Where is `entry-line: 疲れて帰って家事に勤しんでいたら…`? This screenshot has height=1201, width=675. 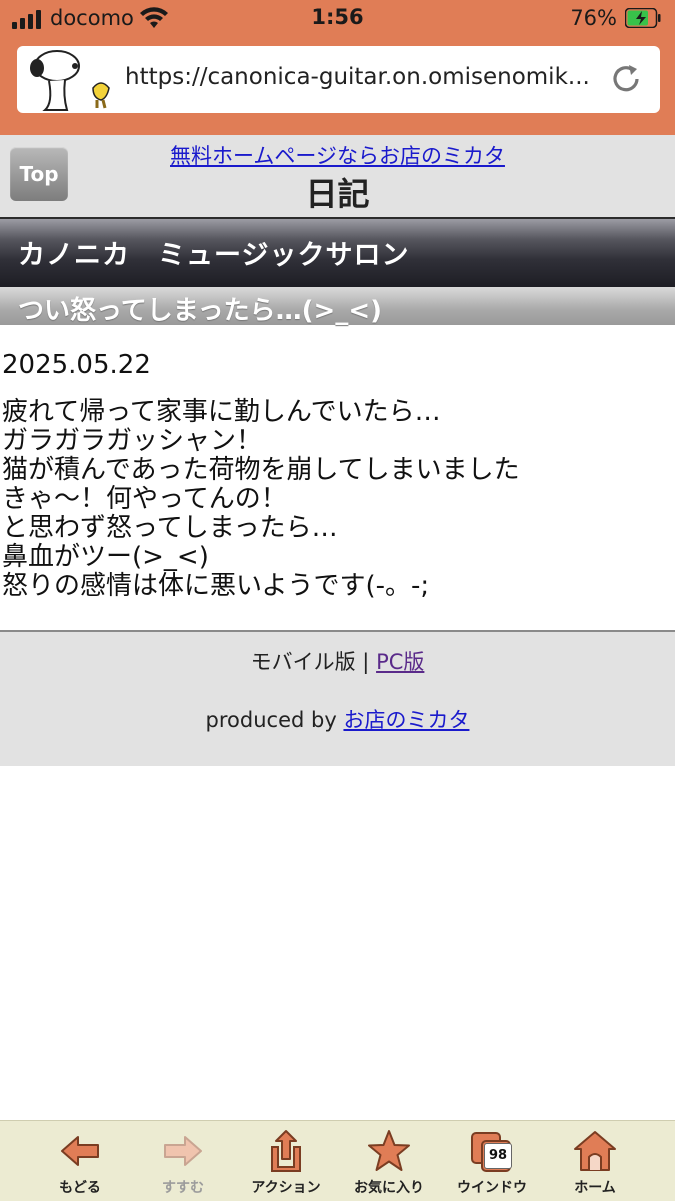
entry-line: 疲れて帰って家事に勤しんでいたら… is located at coordinates (221, 412).